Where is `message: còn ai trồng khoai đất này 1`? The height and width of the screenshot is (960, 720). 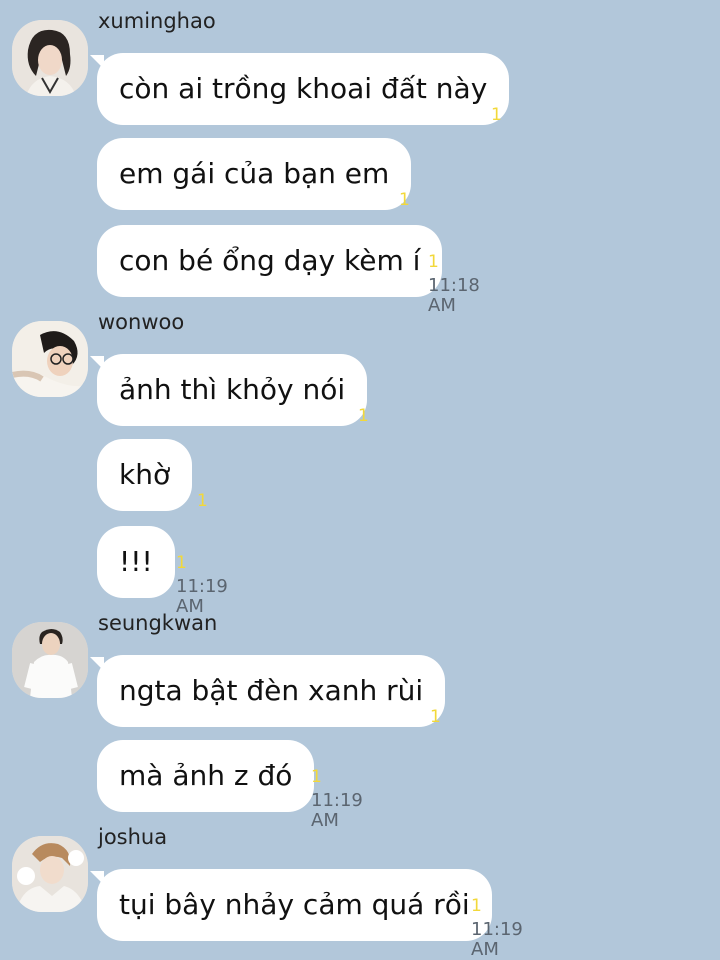
message: còn ai trồng khoai đất này 1 is located at coordinates (299, 89).